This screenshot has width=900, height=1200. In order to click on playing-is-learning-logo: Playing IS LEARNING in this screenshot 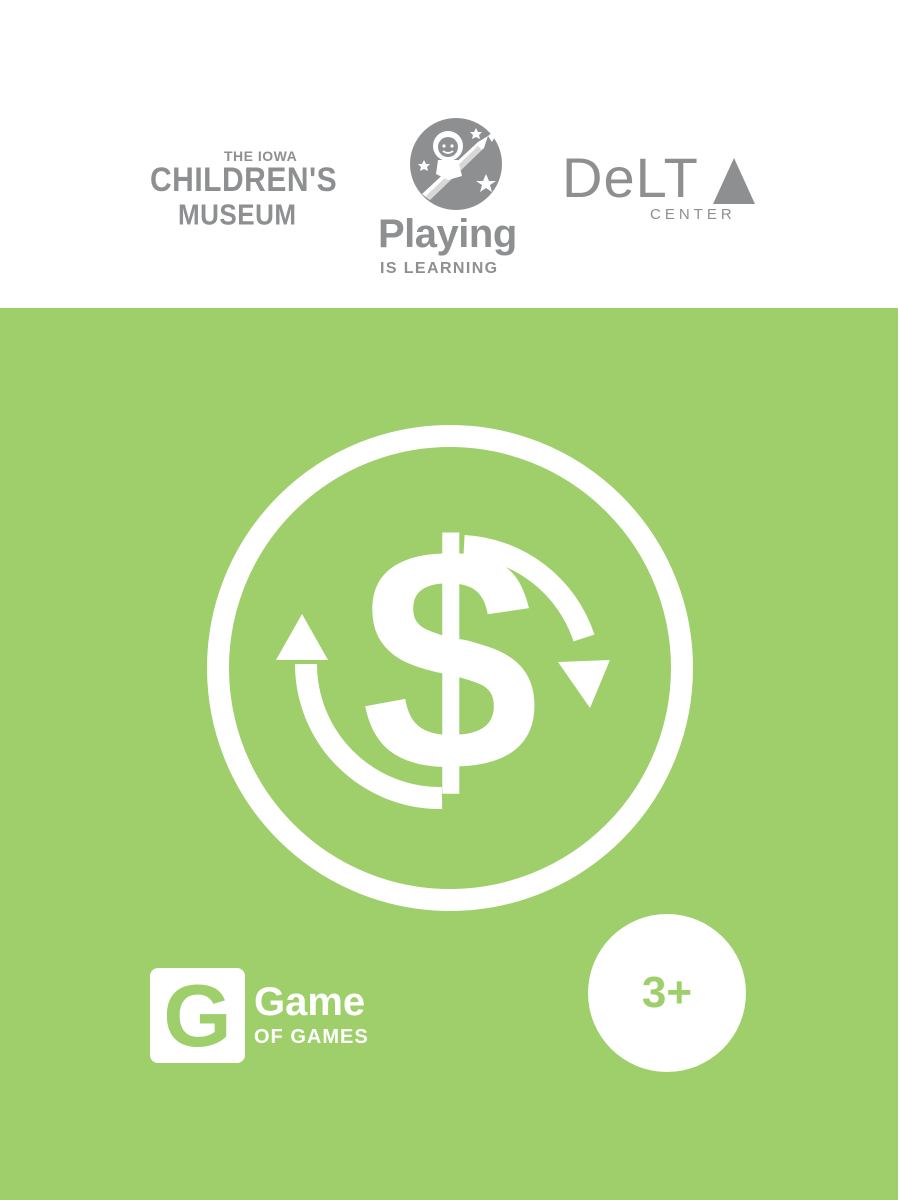, I will do `click(455, 197)`.